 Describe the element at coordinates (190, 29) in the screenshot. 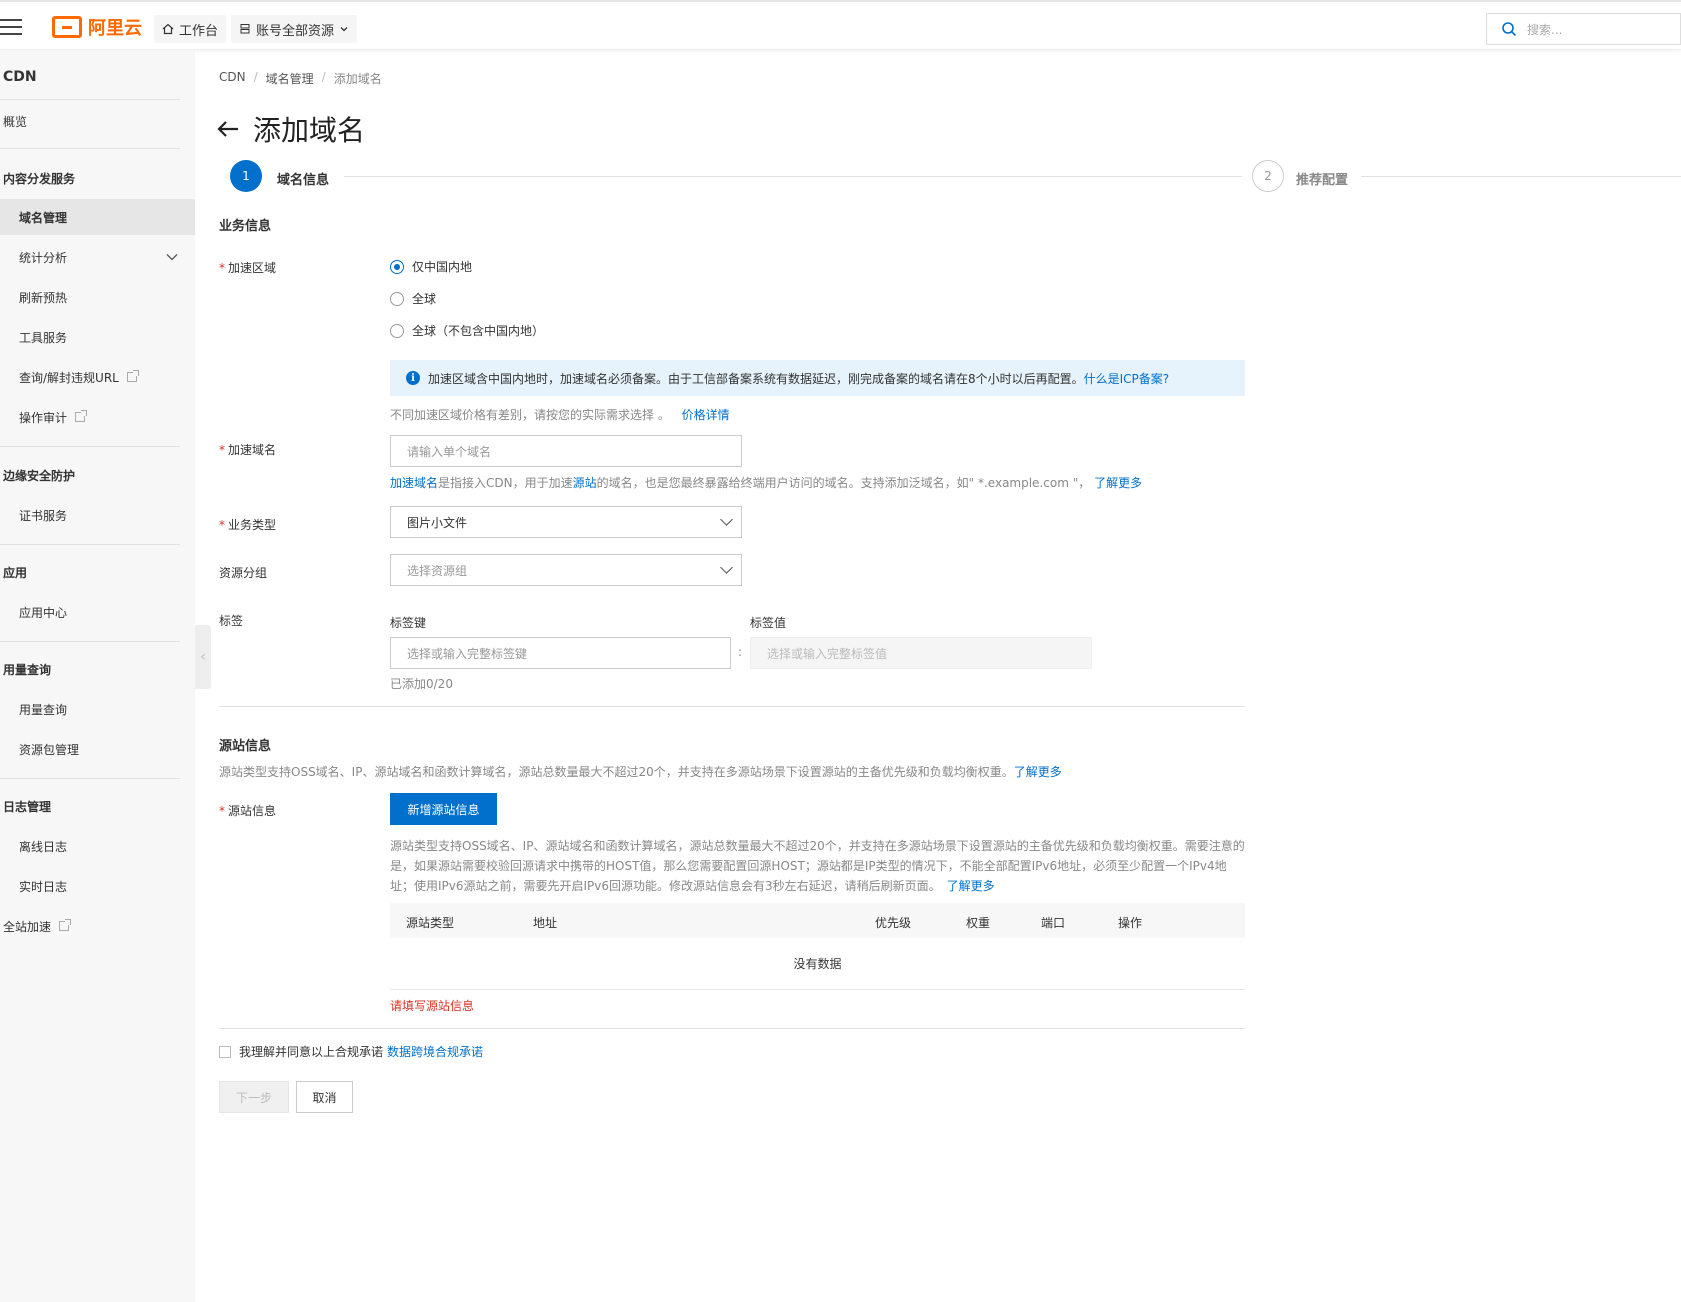

I see `workbench-button: 工作台` at that location.